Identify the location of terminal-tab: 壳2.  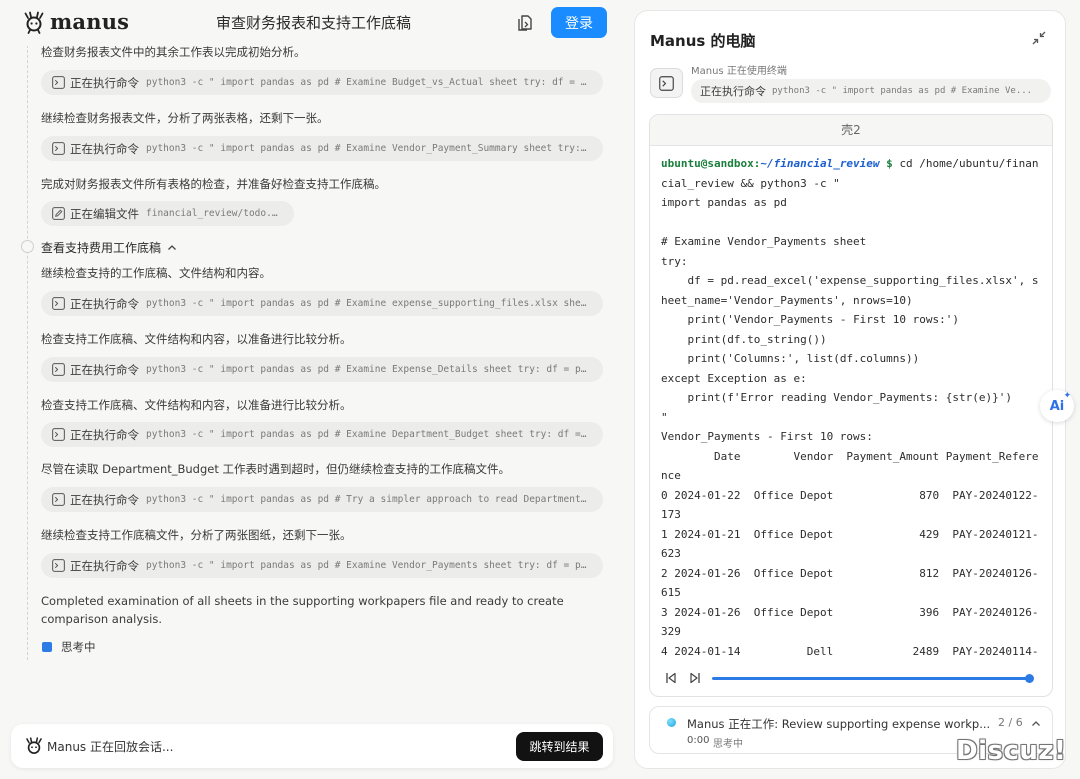
(851, 130).